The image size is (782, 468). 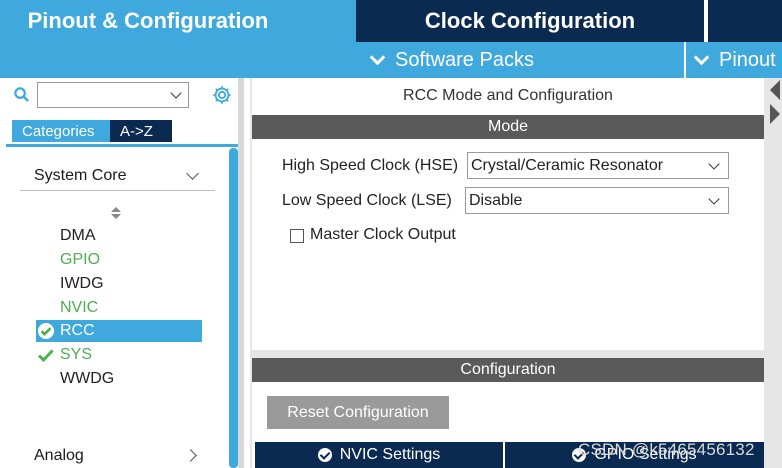 I want to click on pinout-menu-label: Pinout, so click(x=747, y=59).